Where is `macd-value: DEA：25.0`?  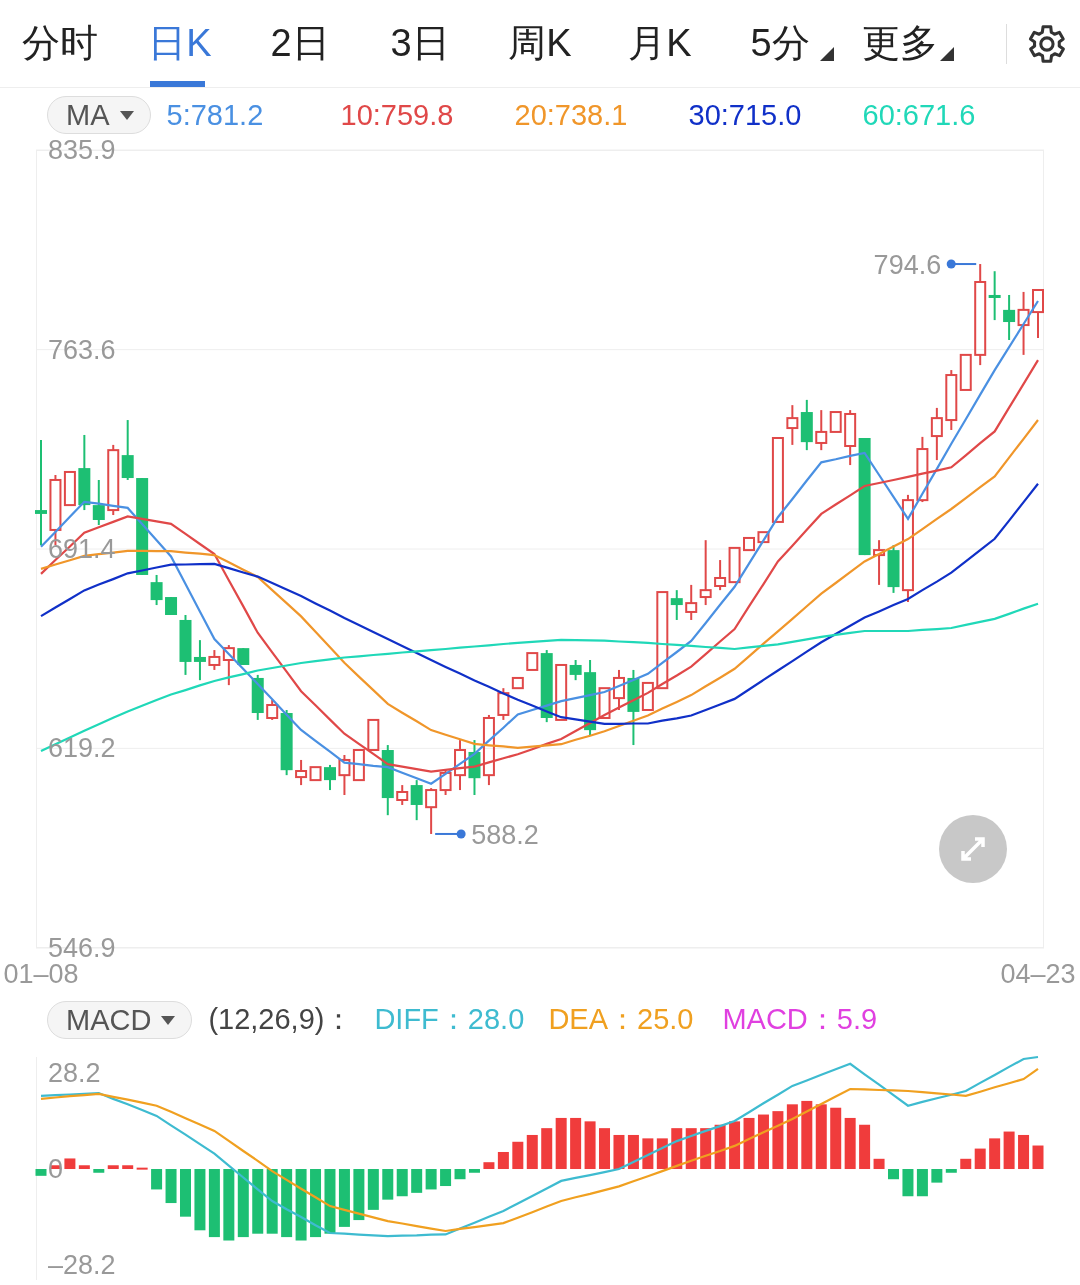
macd-value: DEA：25.0 is located at coordinates (621, 1019).